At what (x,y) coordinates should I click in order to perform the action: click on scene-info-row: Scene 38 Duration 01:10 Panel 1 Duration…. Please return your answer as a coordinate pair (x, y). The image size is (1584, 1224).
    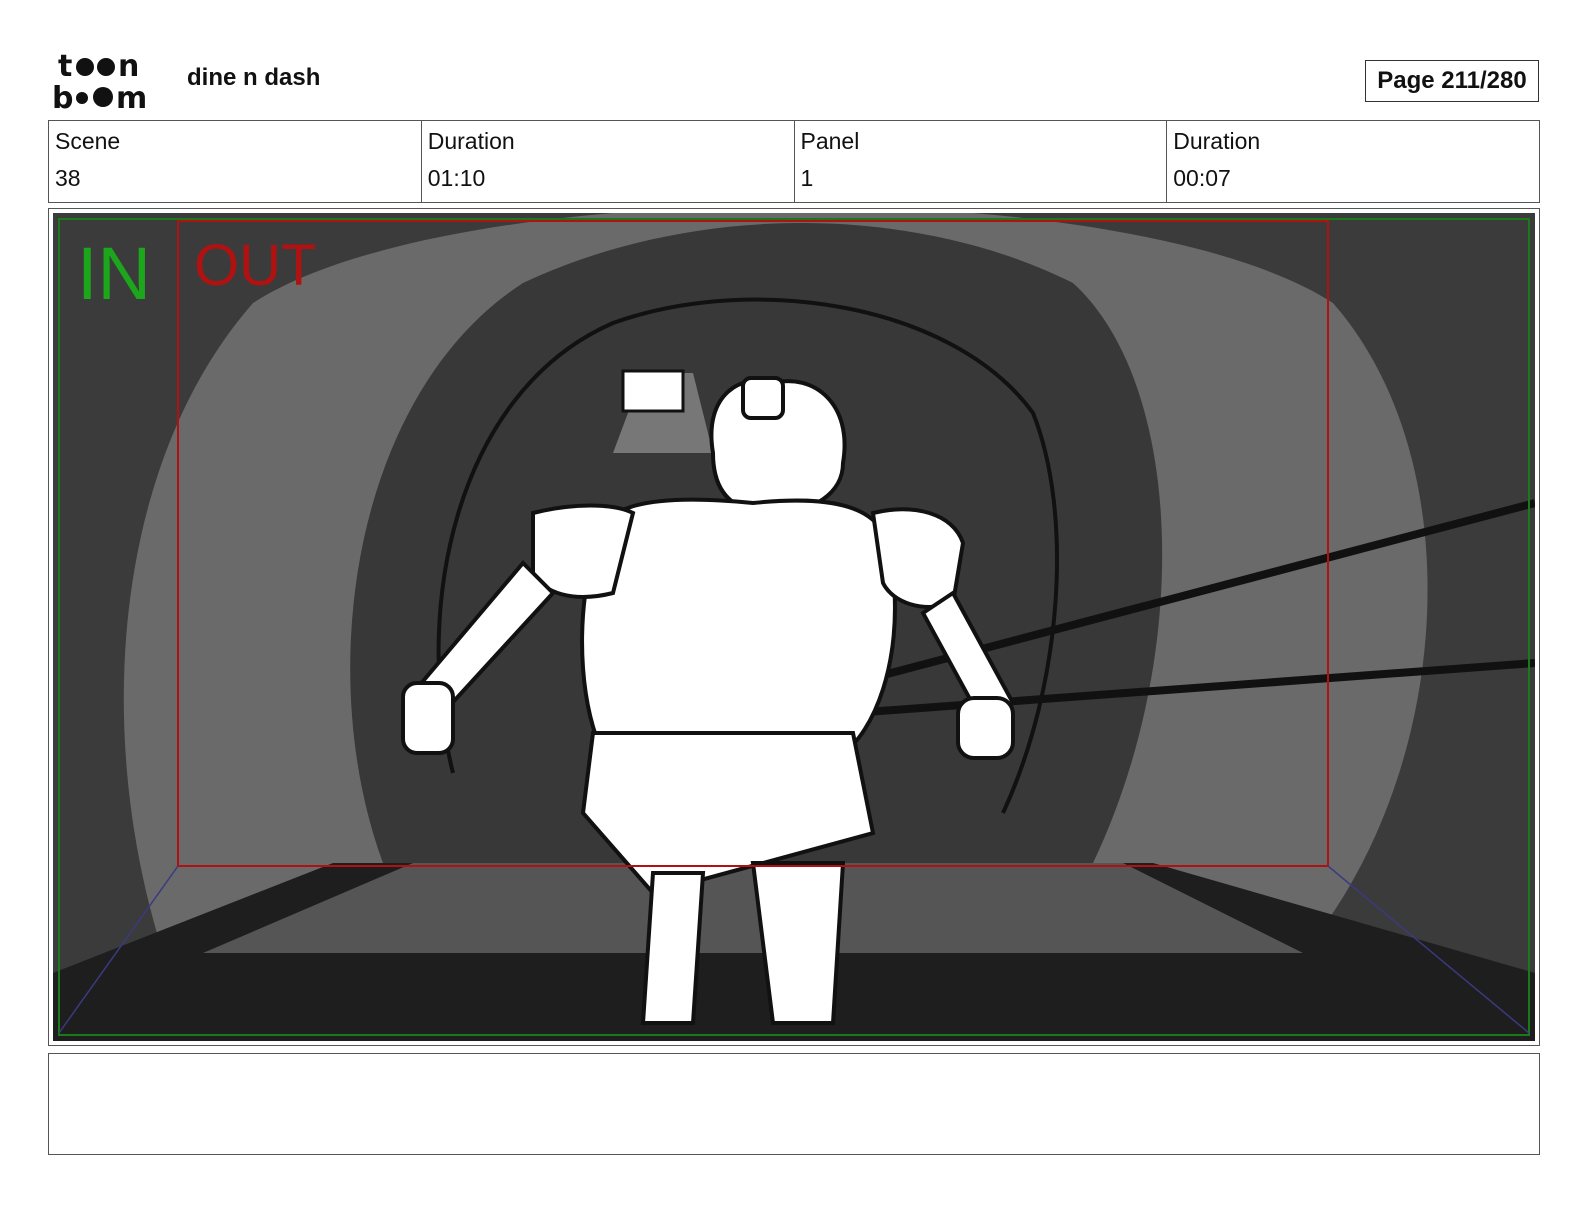
    Looking at the image, I should click on (794, 161).